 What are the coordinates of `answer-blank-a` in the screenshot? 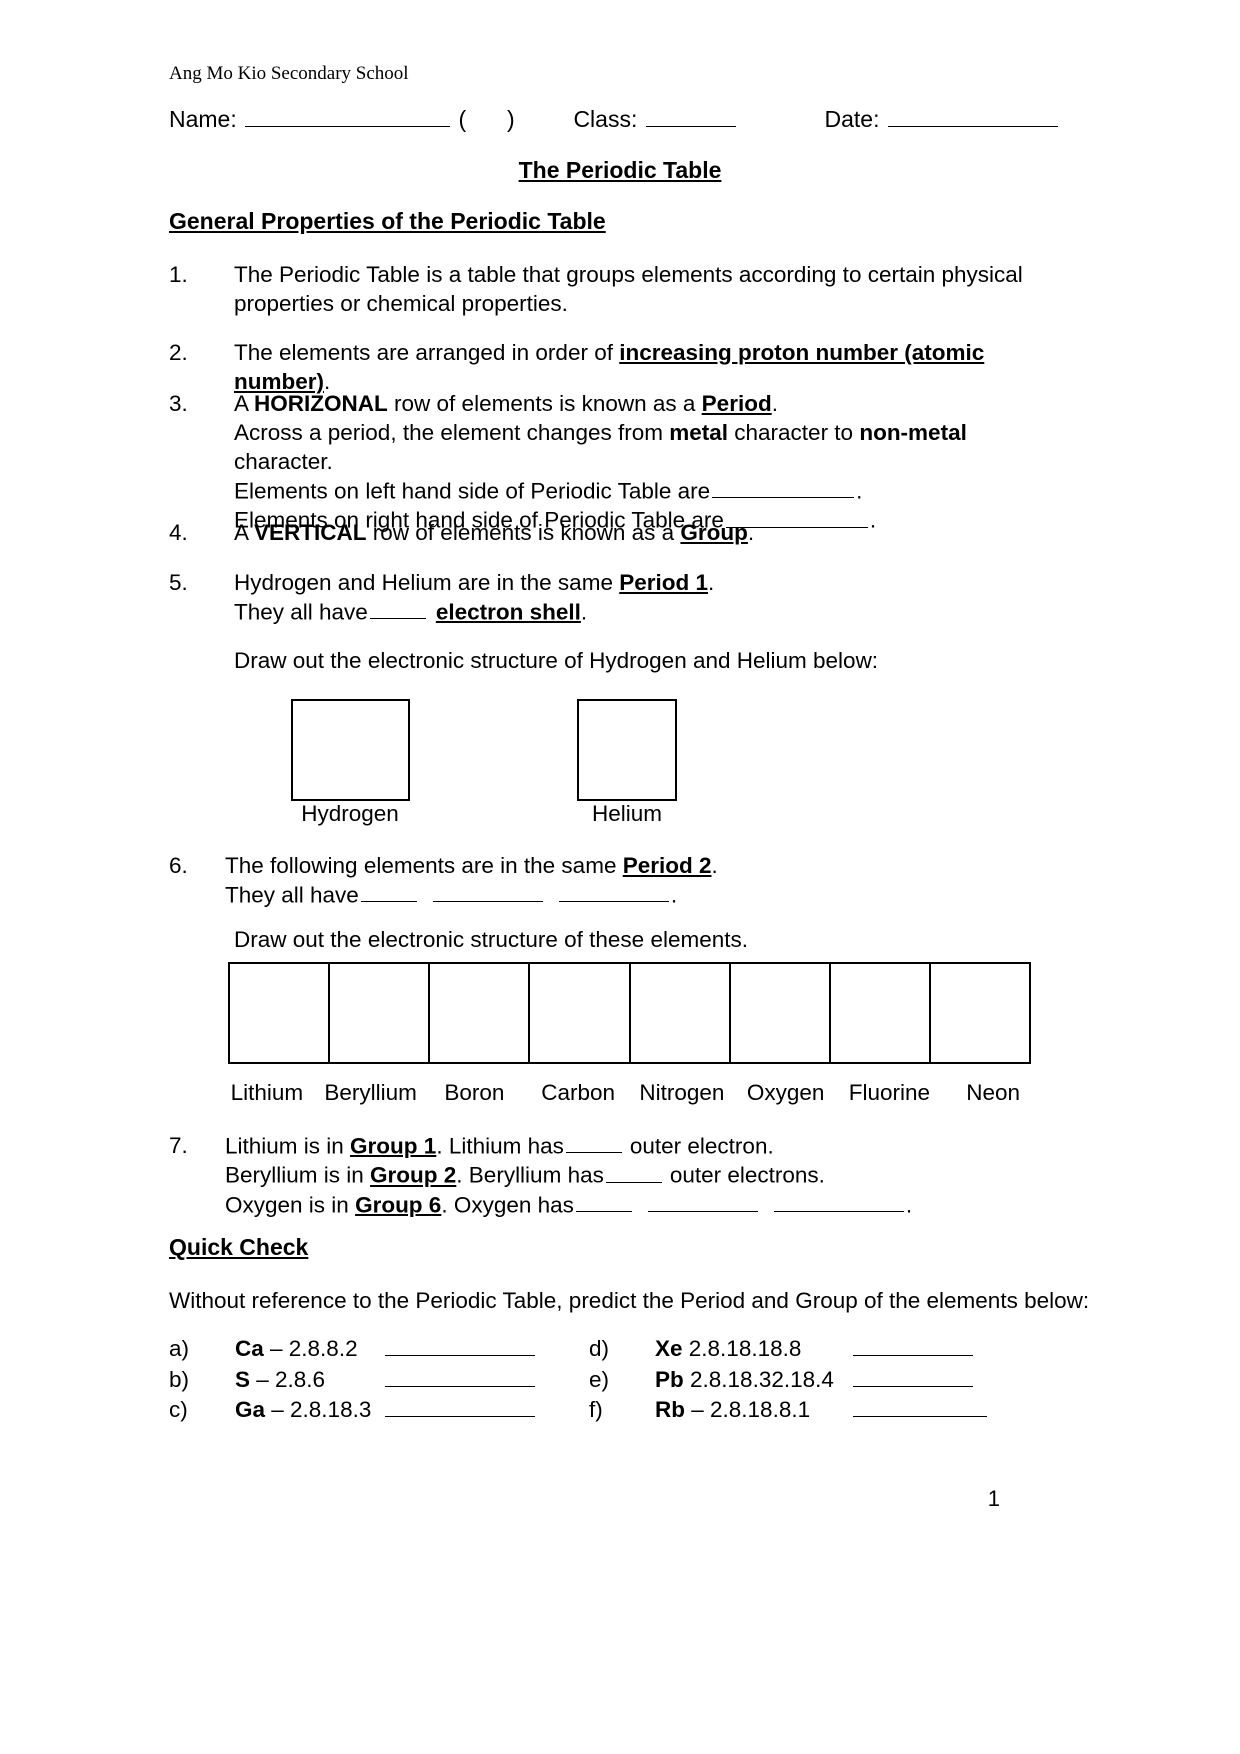 It's located at (460, 1345).